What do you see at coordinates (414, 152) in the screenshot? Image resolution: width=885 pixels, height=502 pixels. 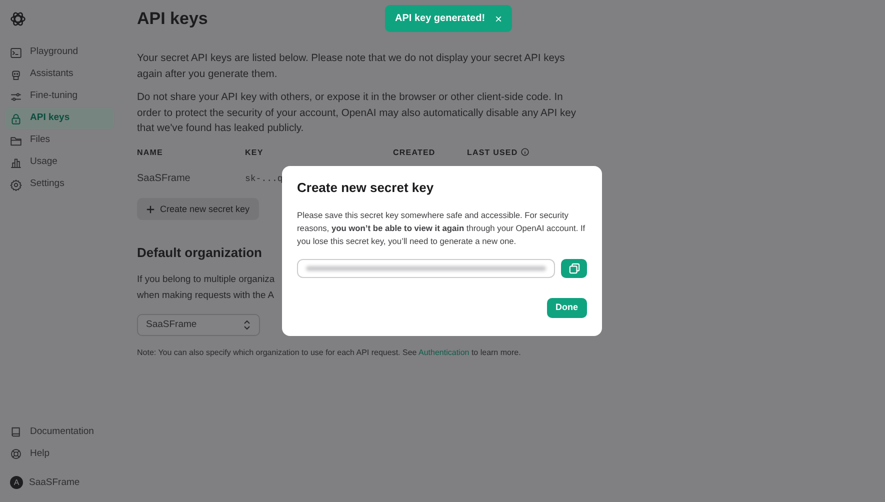 I see `column-header: CREATED` at bounding box center [414, 152].